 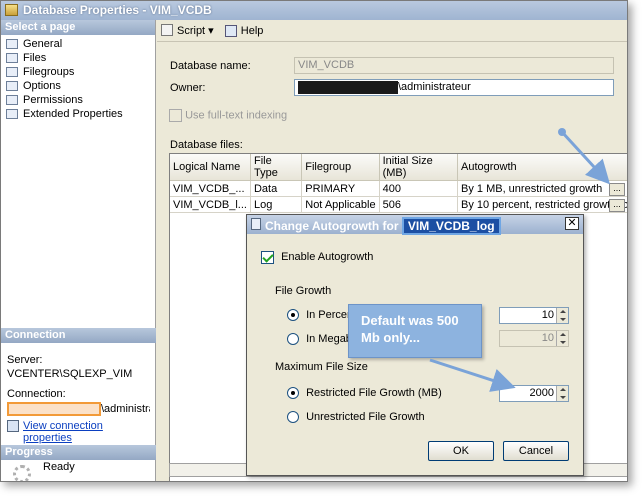 I want to click on help-icon, so click(x=230, y=31).